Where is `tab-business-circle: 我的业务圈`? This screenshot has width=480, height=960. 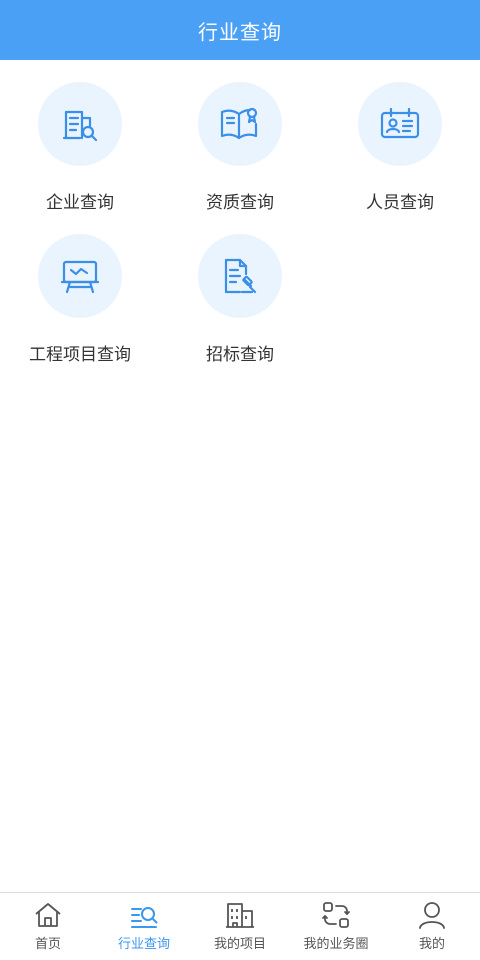
tab-business-circle: 我的业务圈 is located at coordinates (336, 926).